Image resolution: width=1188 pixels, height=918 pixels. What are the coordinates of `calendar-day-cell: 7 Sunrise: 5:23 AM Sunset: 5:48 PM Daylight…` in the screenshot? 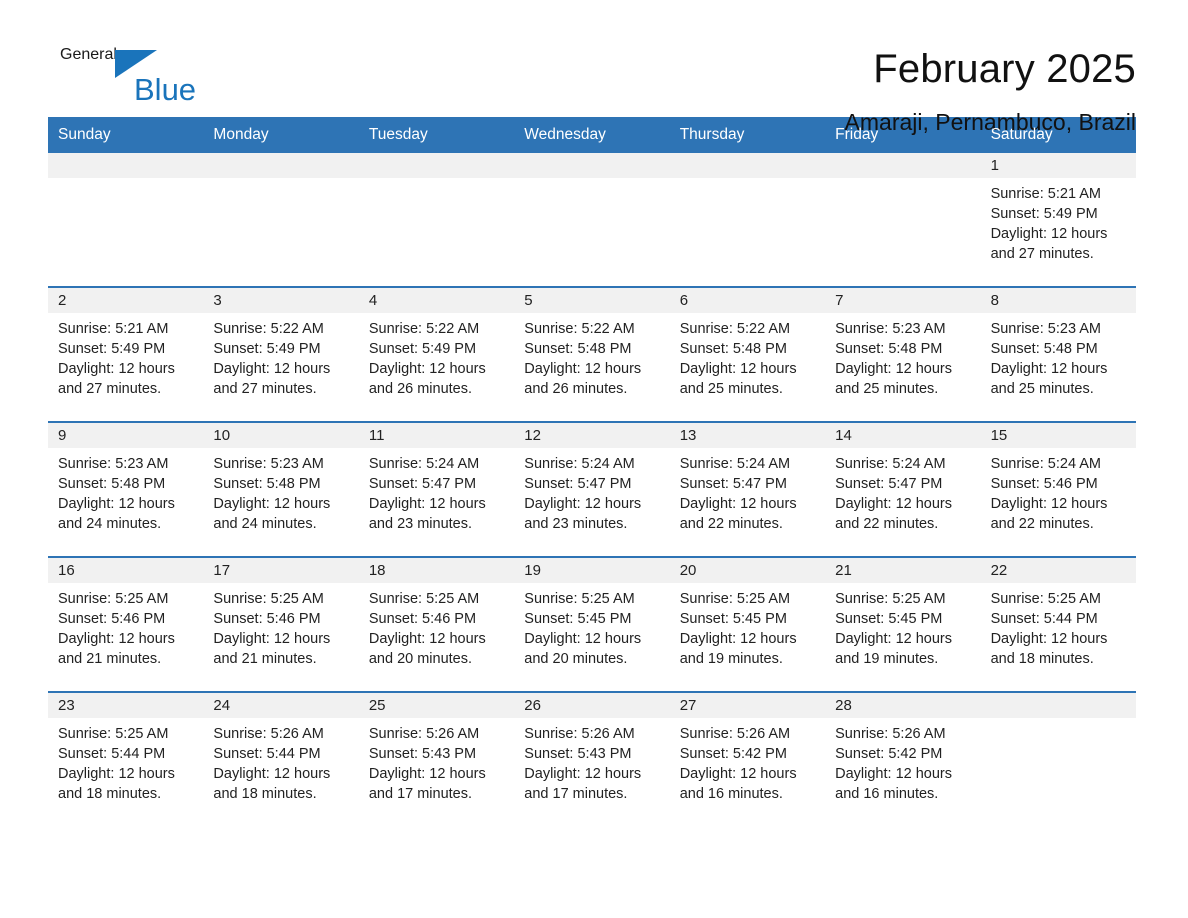 It's located at (903, 354).